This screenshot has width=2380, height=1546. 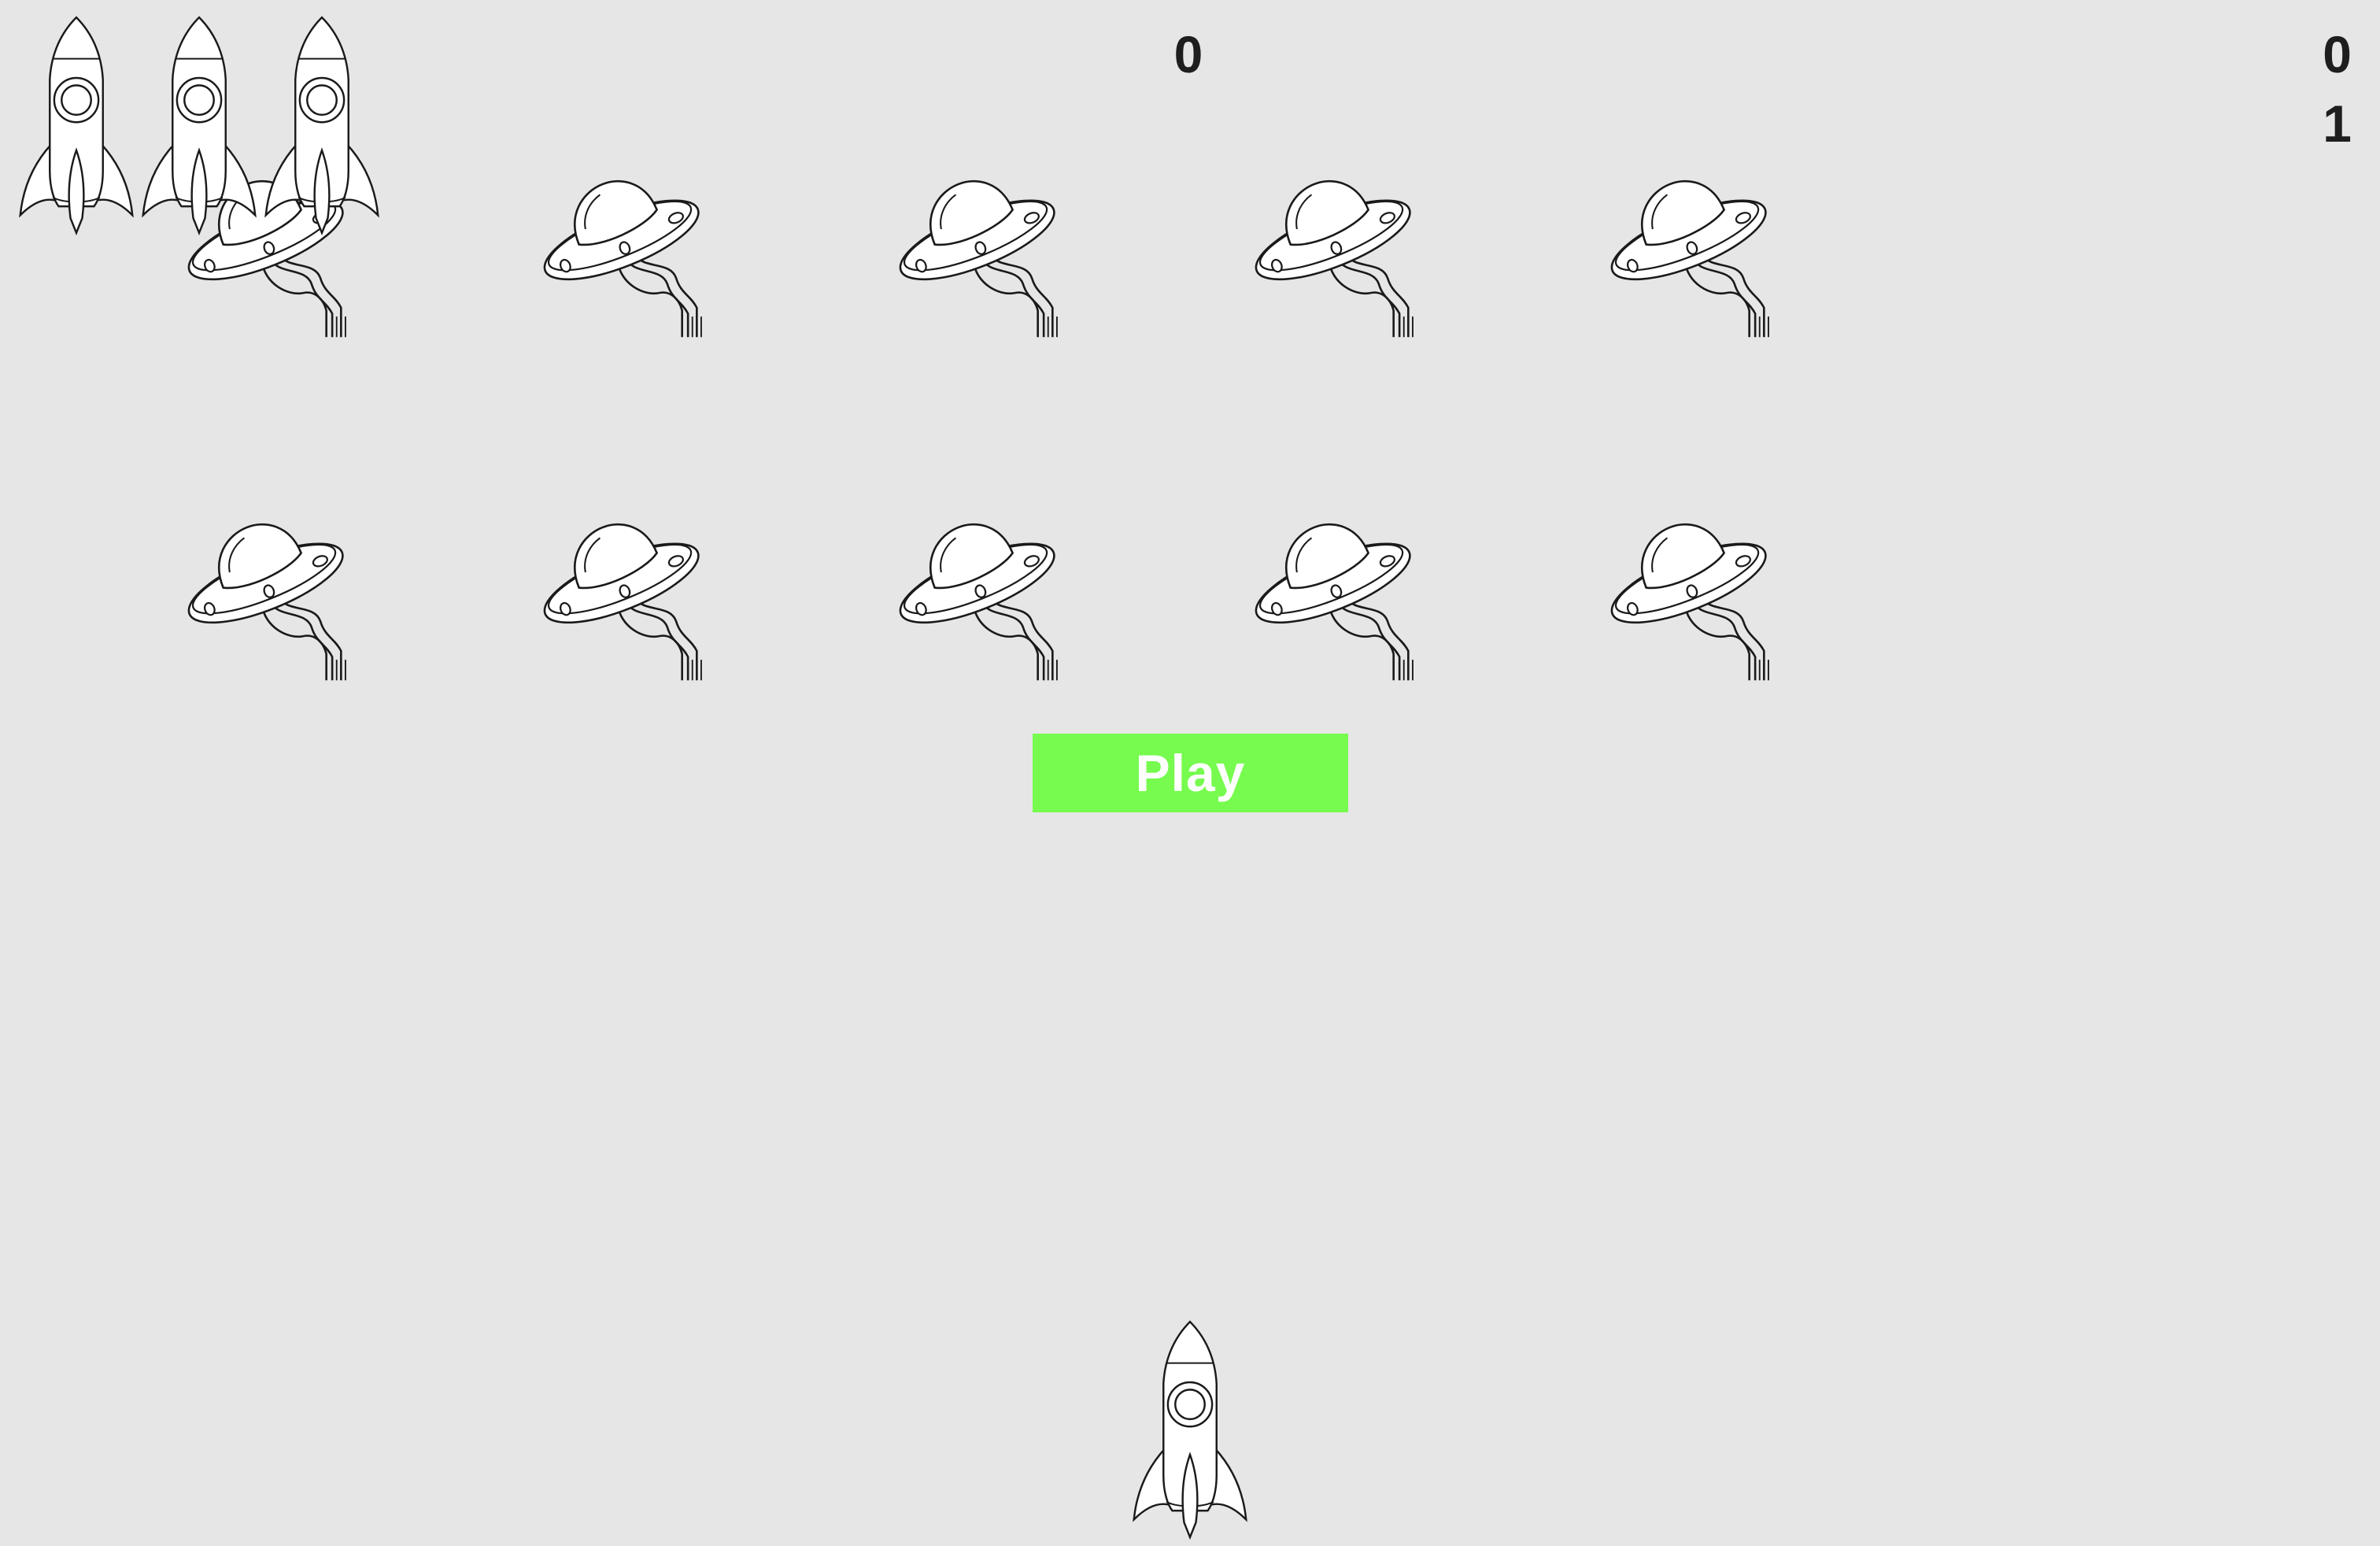 I want to click on score-display: 0, so click(x=1188, y=54).